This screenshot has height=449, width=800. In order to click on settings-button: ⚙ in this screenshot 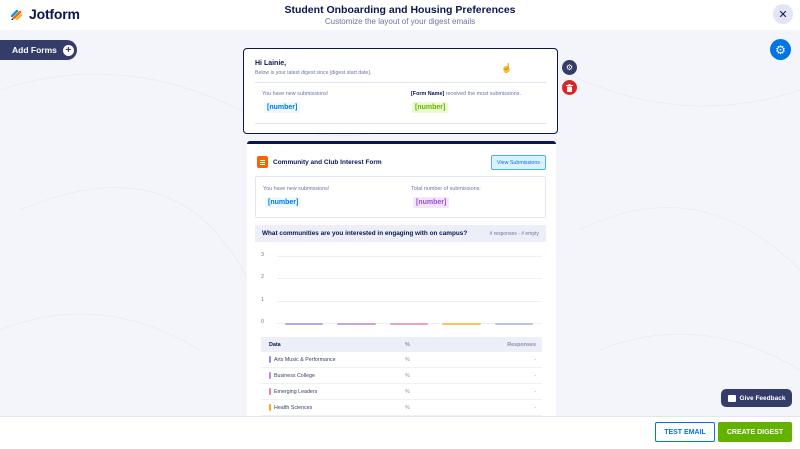, I will do `click(780, 49)`.